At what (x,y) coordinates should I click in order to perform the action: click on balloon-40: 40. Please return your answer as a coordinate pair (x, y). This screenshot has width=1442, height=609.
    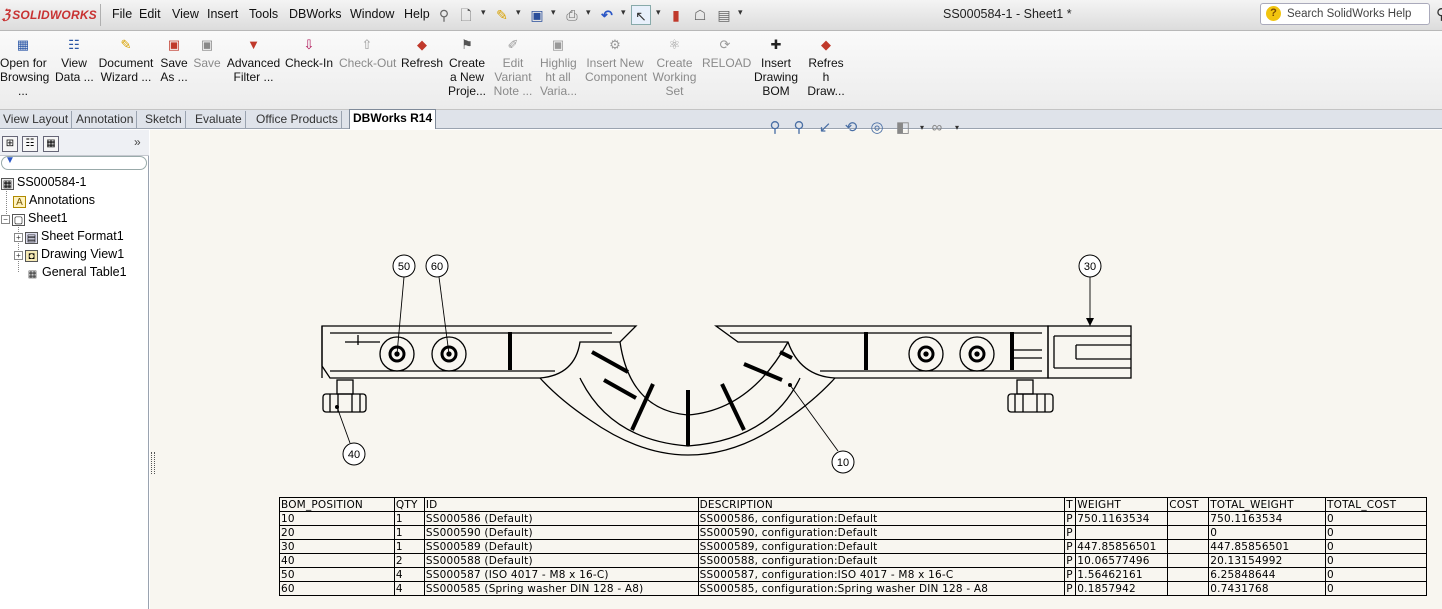
    Looking at the image, I should click on (354, 455).